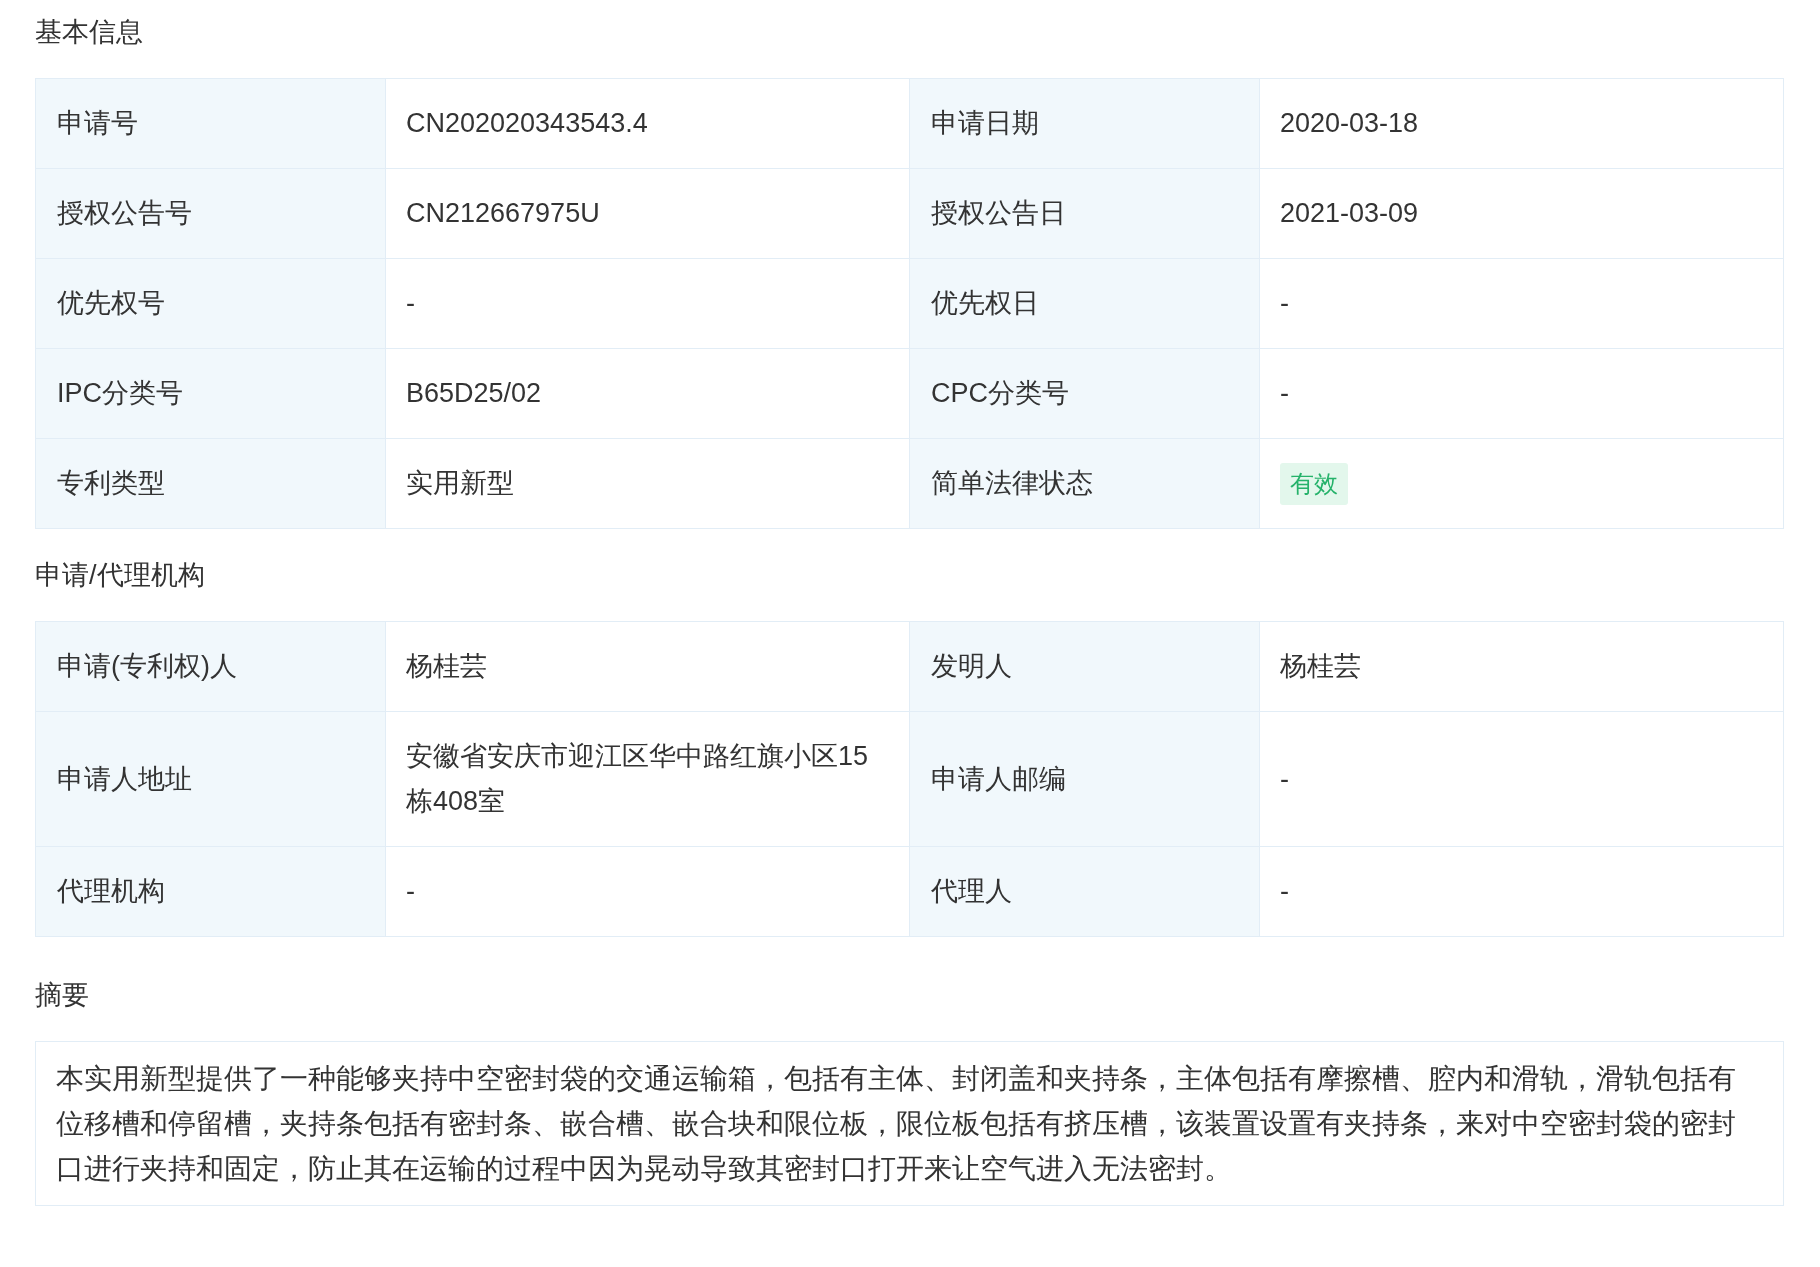 The width and height of the screenshot is (1820, 1267). I want to click on field-value: CN212667975U, so click(503, 213).